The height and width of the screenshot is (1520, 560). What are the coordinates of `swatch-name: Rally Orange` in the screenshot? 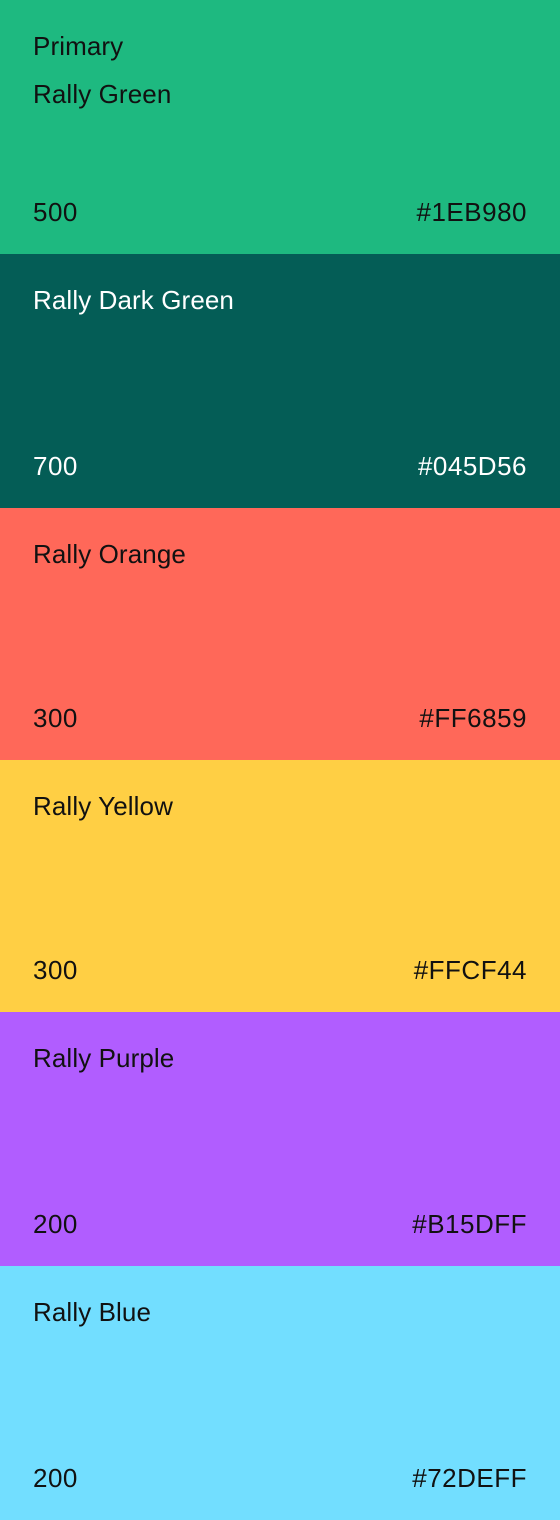 It's located at (109, 554).